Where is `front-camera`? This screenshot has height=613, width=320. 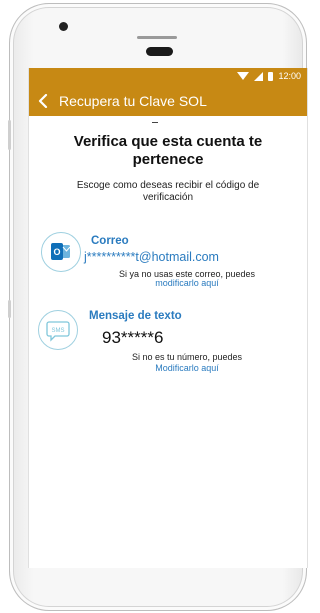 front-camera is located at coordinates (63, 26).